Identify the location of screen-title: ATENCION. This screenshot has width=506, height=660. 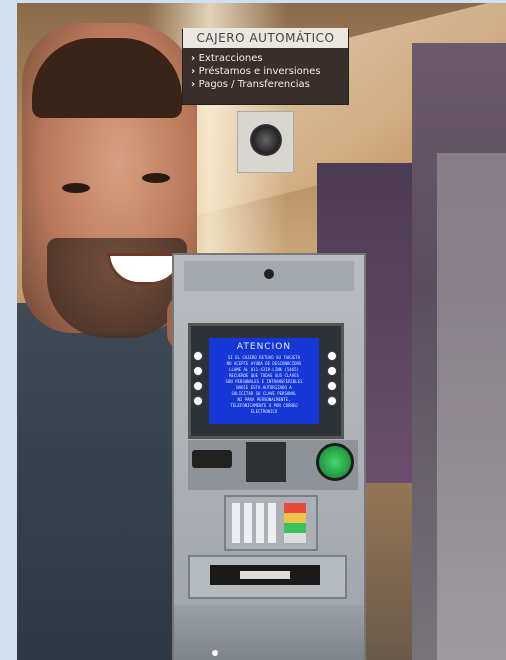
(264, 347).